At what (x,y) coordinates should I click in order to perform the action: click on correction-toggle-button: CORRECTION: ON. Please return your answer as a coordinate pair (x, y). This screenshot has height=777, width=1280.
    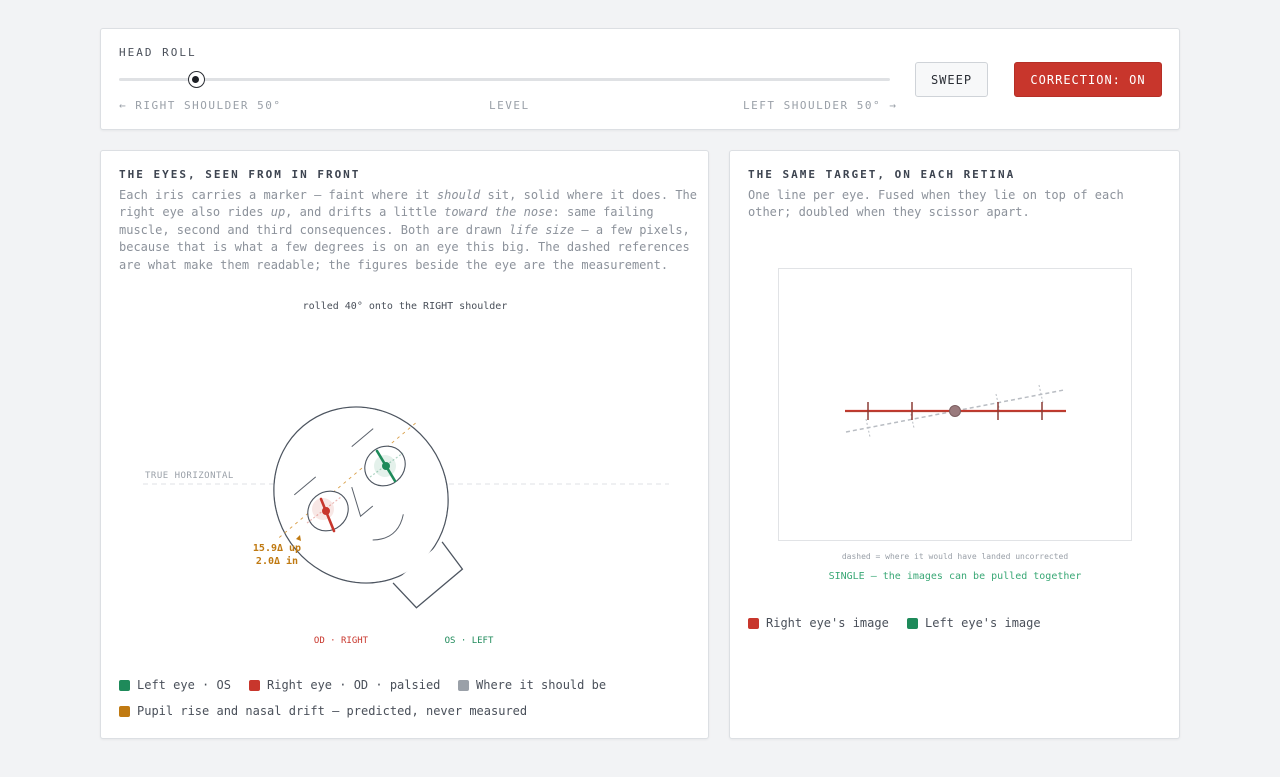
    Looking at the image, I should click on (1088, 79).